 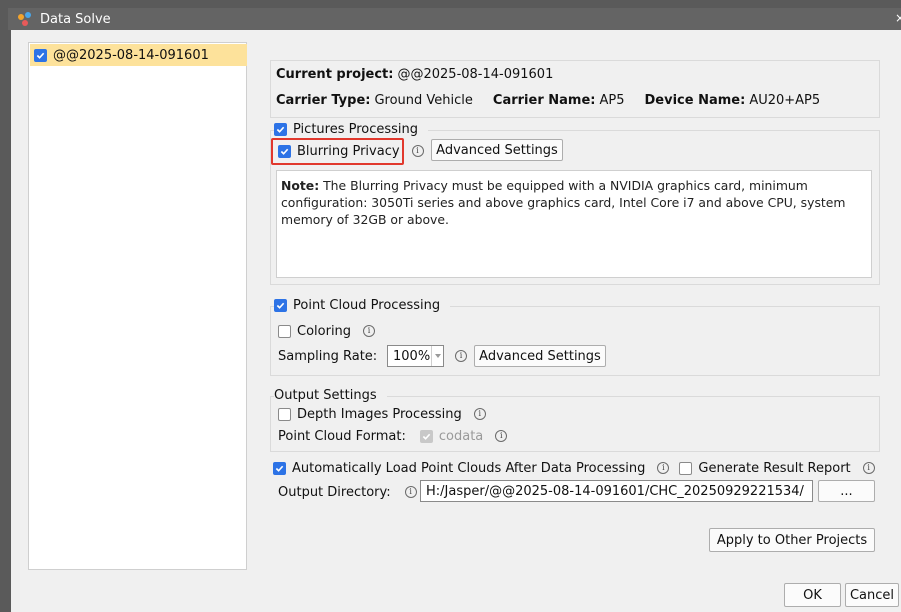 I want to click on device-name-value: AU20+AP5, so click(x=785, y=100).